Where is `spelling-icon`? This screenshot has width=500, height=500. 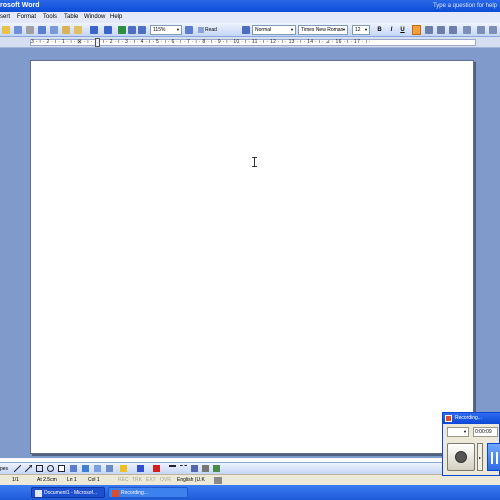 spelling-icon is located at coordinates (18, 30).